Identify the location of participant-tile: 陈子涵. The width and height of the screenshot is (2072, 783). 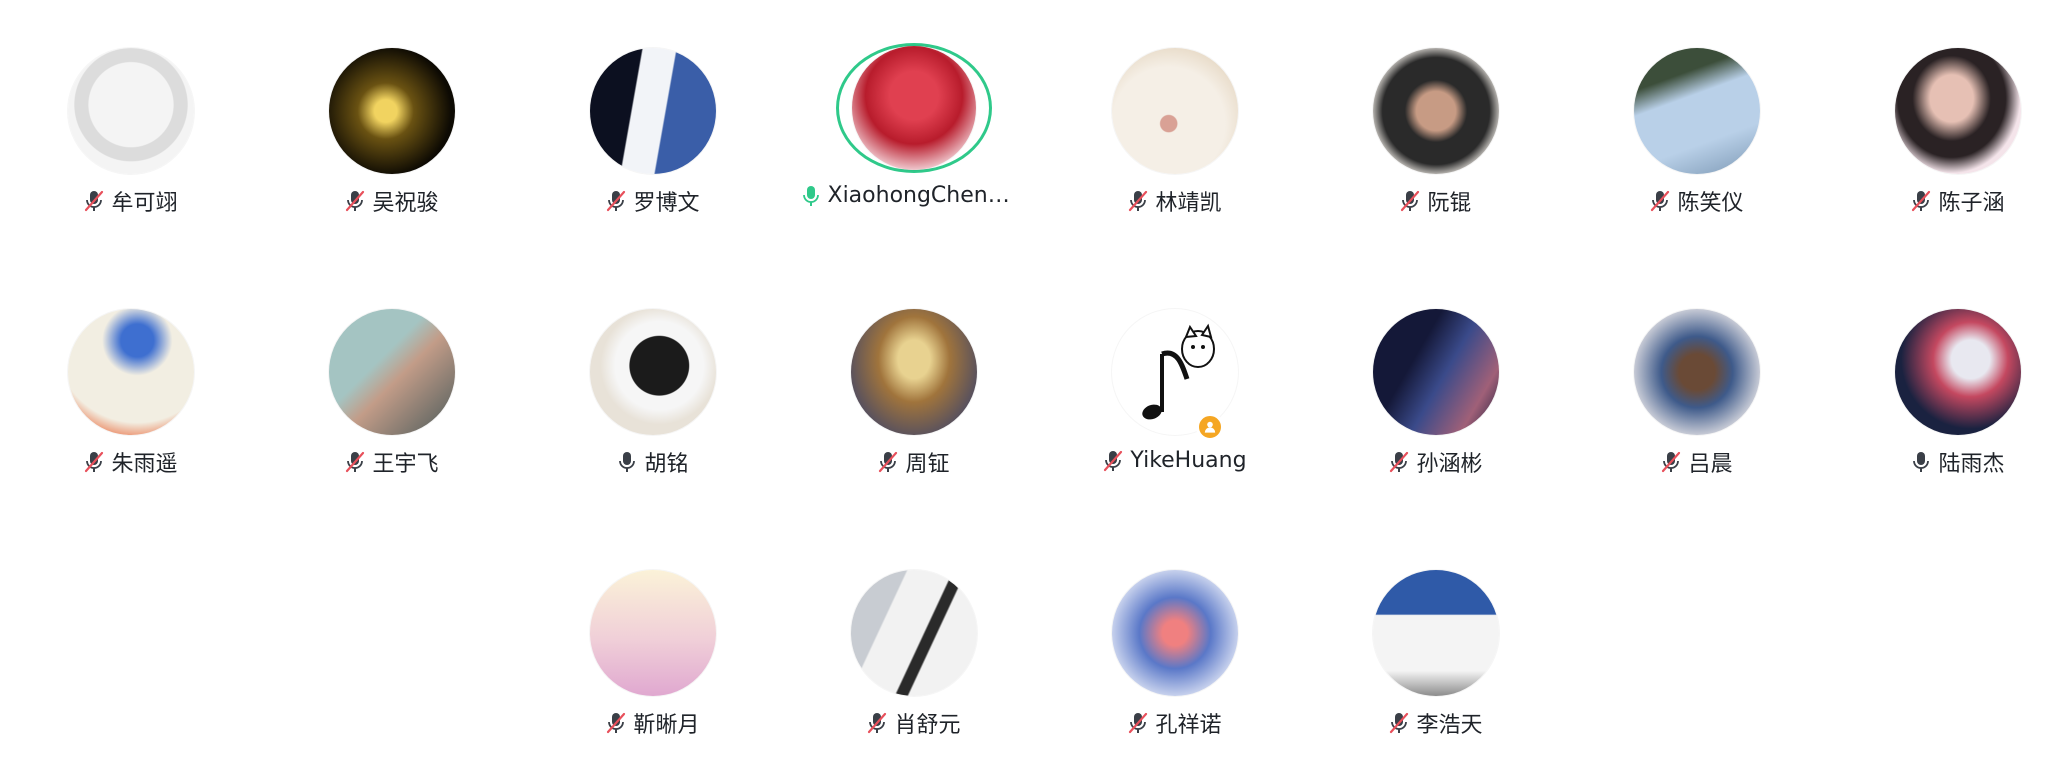
(1949, 108).